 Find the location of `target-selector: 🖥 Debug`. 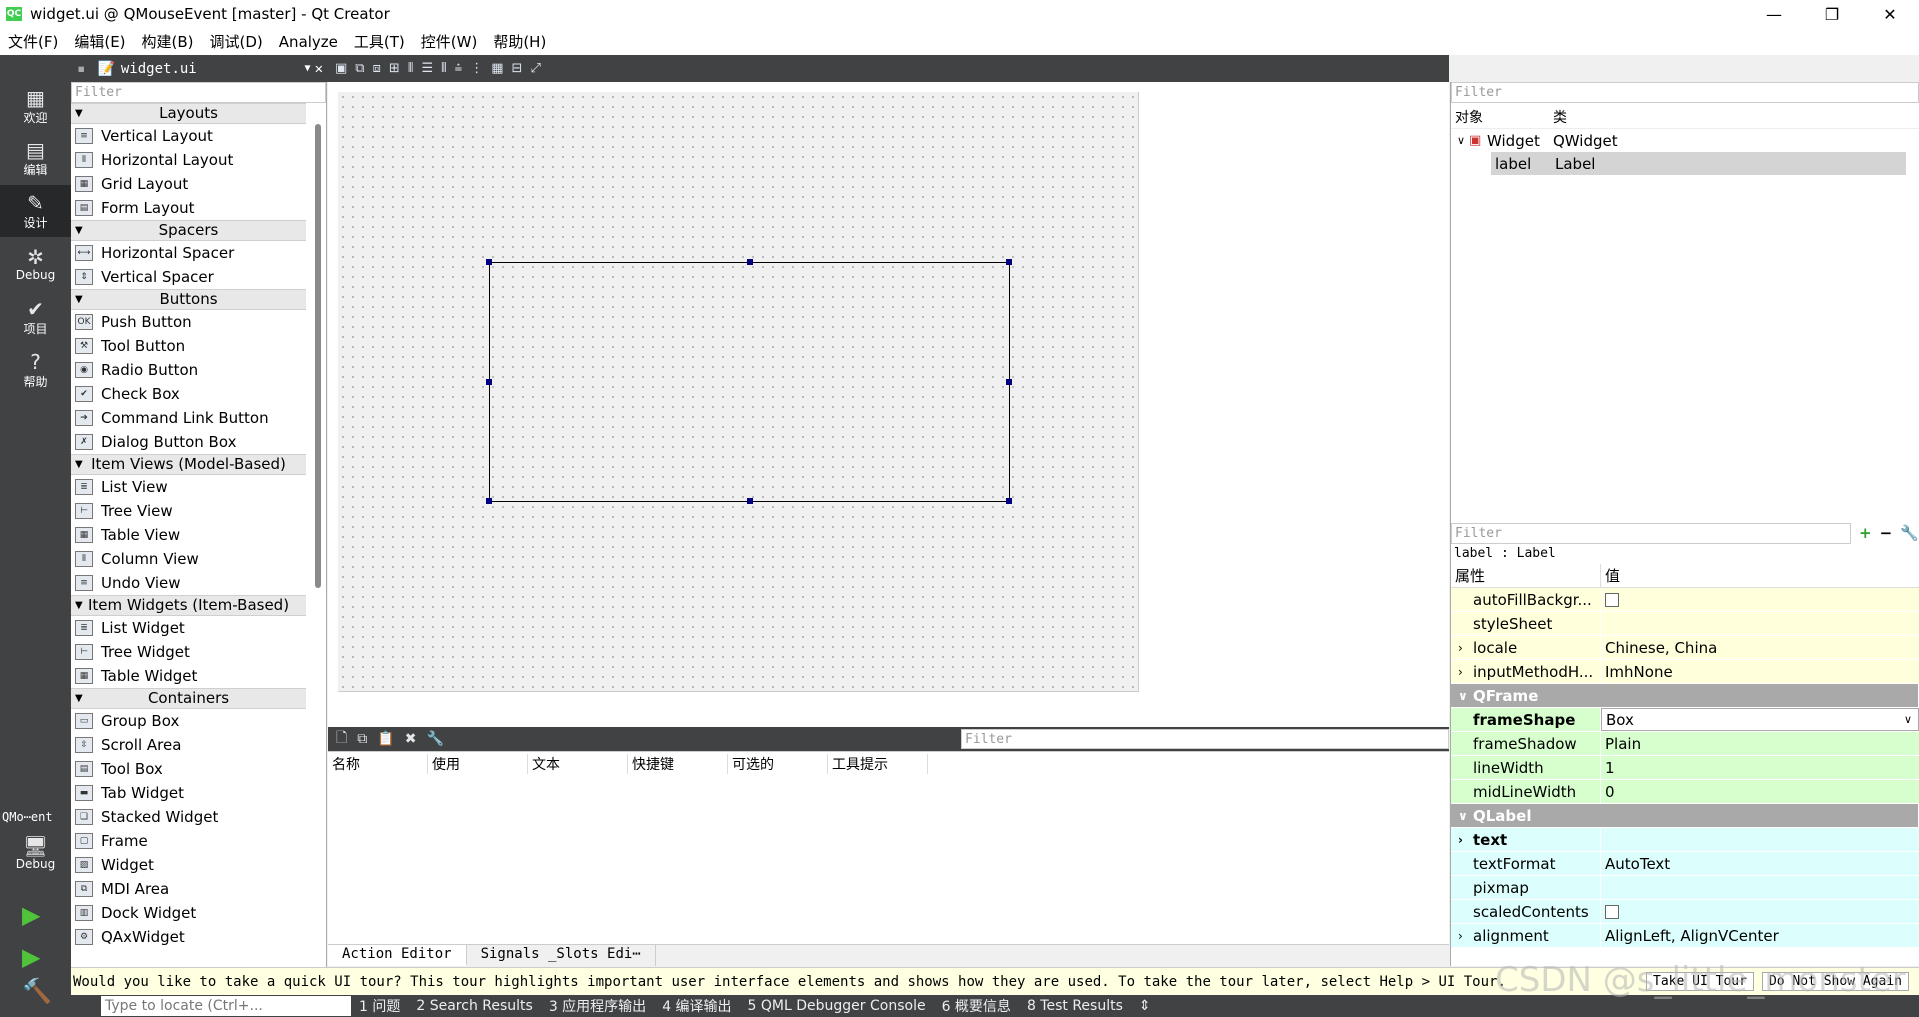

target-selector: 🖥 Debug is located at coordinates (35, 853).